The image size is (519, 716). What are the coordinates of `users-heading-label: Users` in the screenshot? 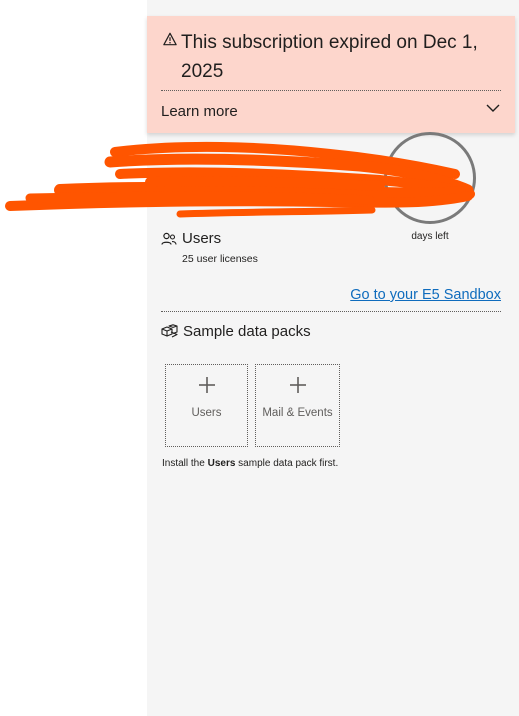 It's located at (202, 238).